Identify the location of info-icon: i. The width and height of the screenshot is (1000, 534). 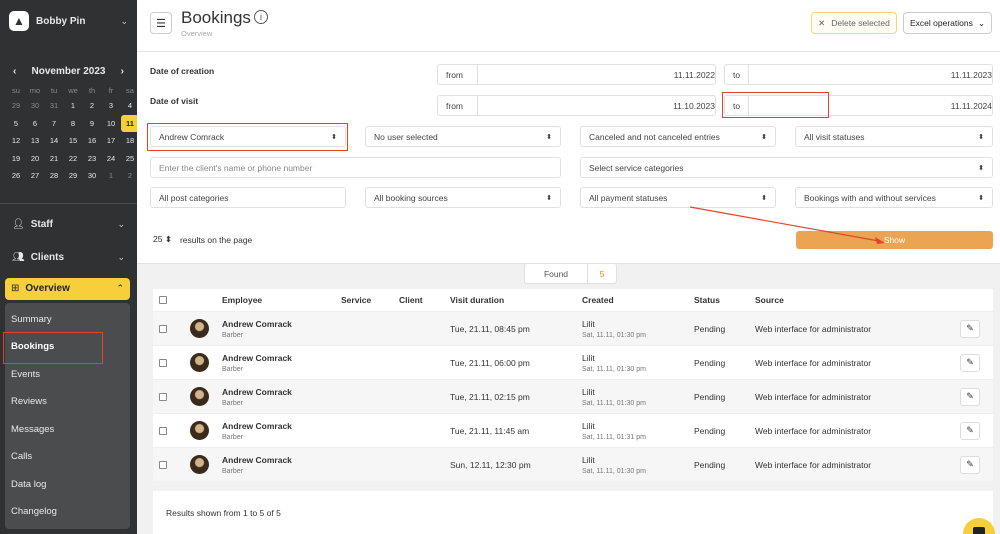
(261, 17).